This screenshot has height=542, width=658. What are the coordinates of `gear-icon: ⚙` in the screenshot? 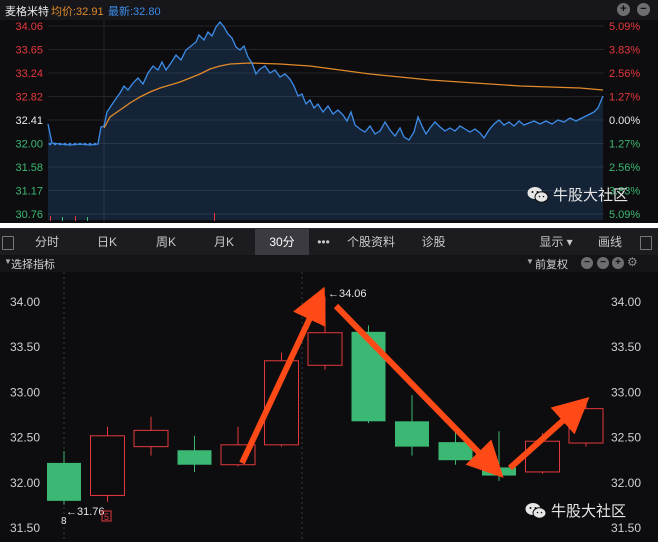 It's located at (632, 262).